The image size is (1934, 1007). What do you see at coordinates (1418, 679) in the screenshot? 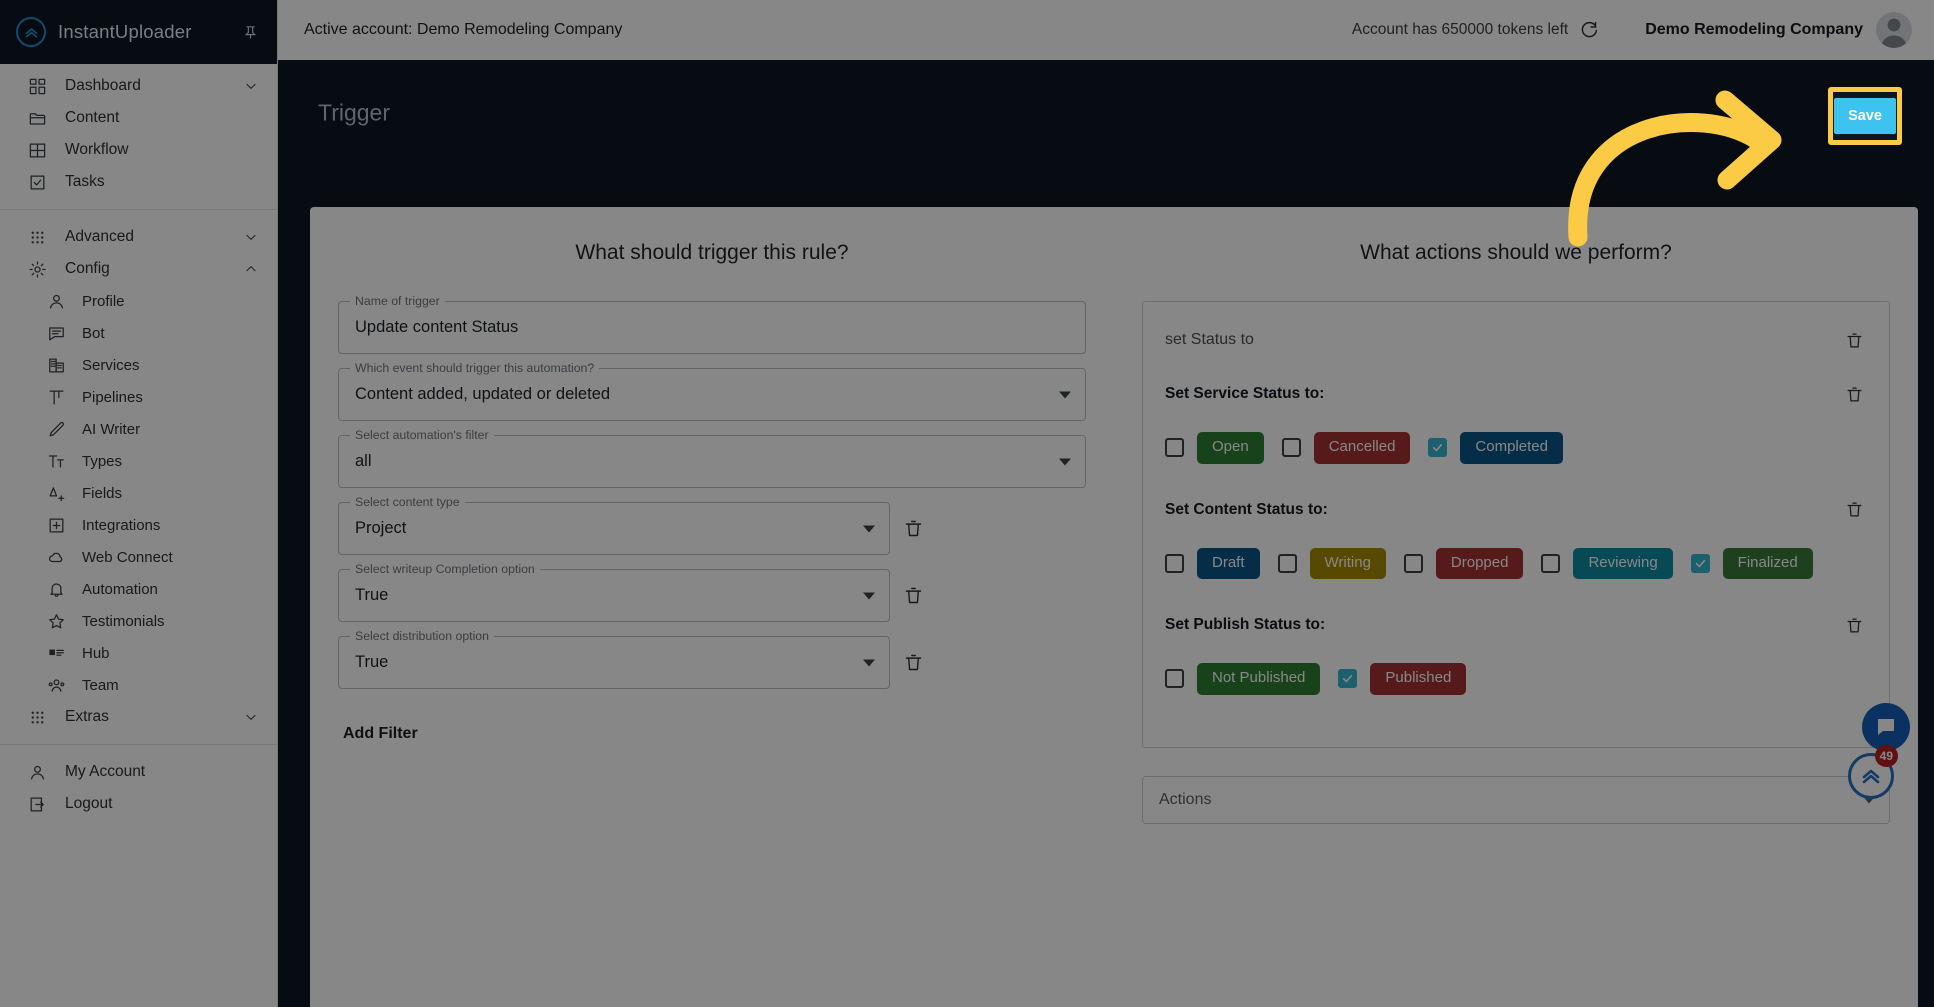
I see `status-chip-published: Published` at bounding box center [1418, 679].